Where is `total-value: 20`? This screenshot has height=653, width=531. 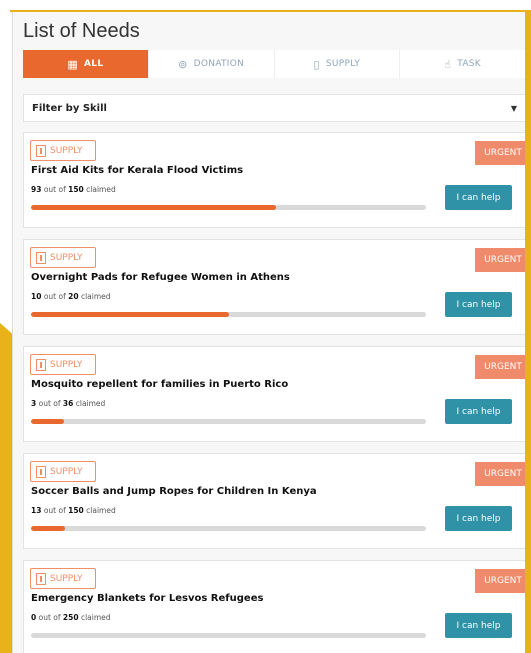
total-value: 20 is located at coordinates (73, 296).